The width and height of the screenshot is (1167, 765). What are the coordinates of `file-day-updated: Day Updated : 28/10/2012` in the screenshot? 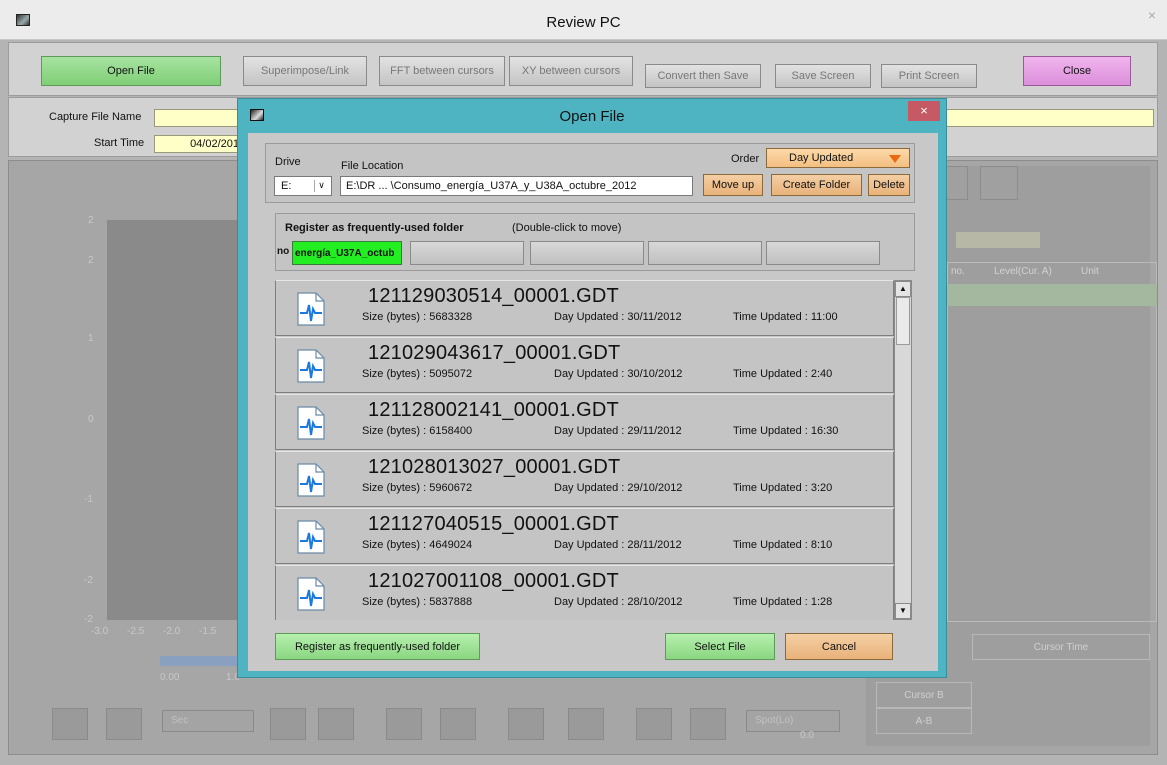 It's located at (618, 602).